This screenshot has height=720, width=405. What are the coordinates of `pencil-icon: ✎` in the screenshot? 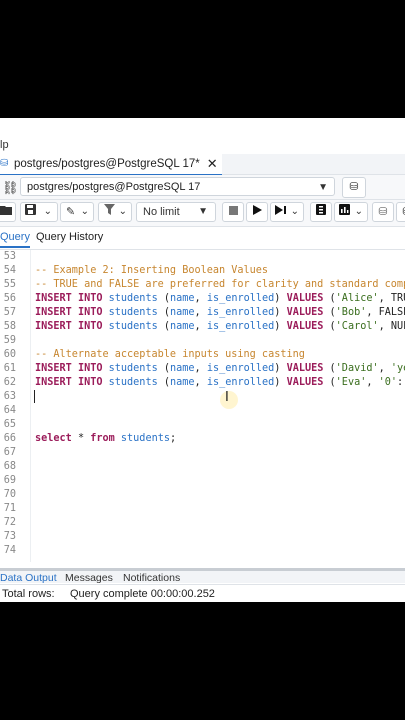 It's located at (71, 212).